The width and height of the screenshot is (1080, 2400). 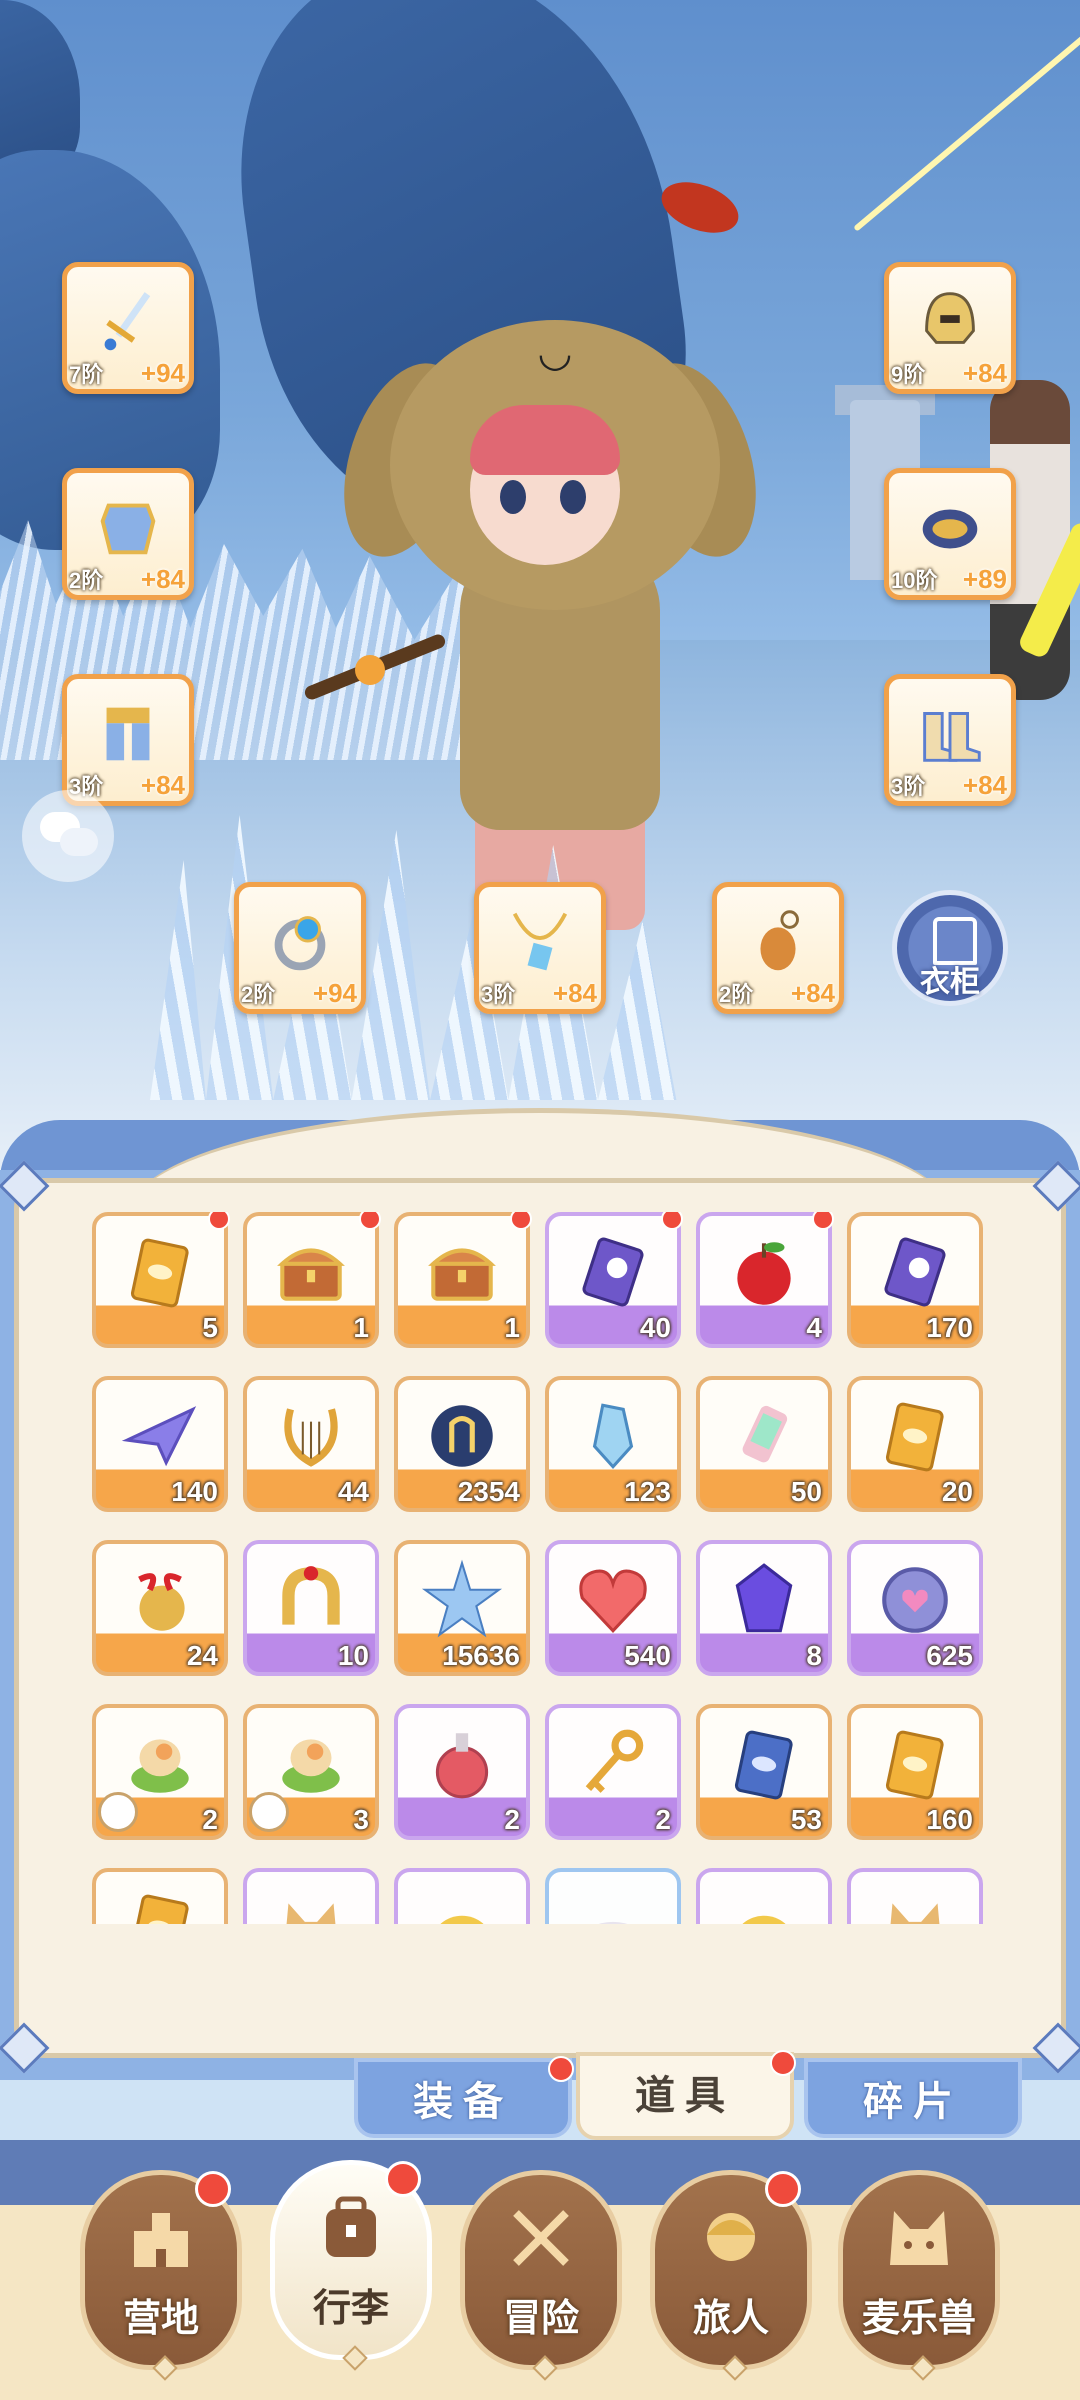 What do you see at coordinates (311, 1444) in the screenshot?
I see `inventory-item: 44` at bounding box center [311, 1444].